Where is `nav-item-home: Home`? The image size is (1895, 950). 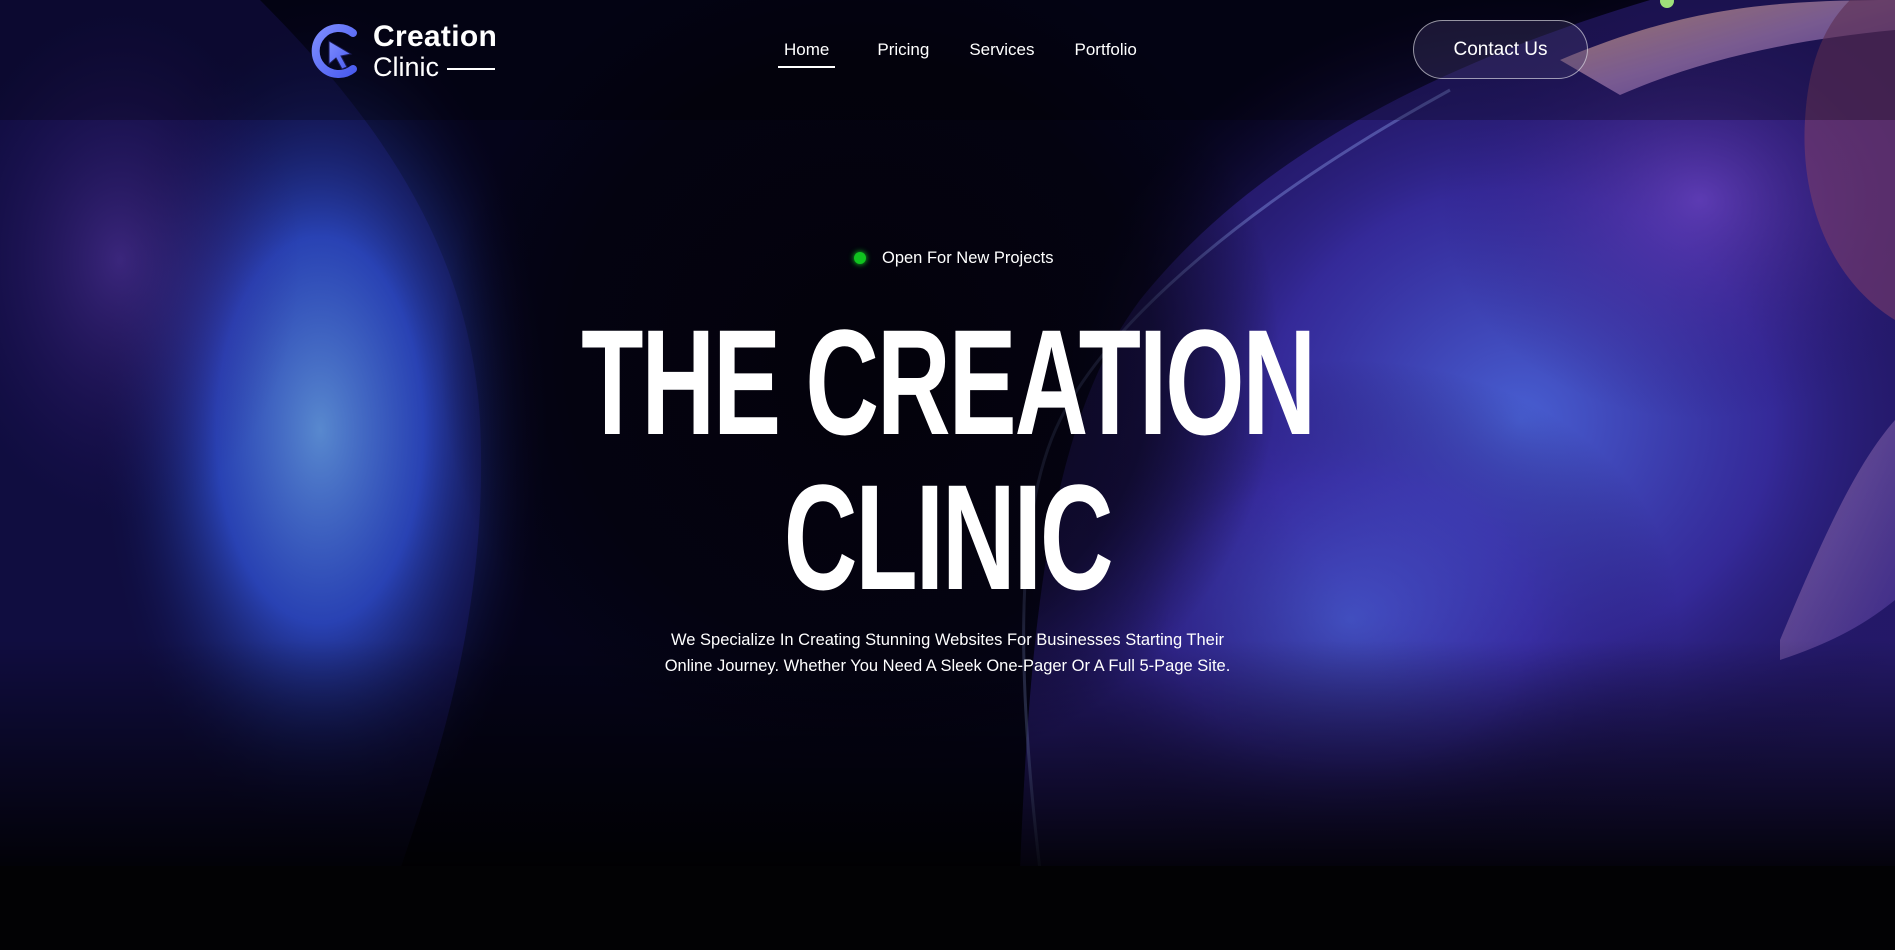
nav-item-home: Home is located at coordinates (806, 53).